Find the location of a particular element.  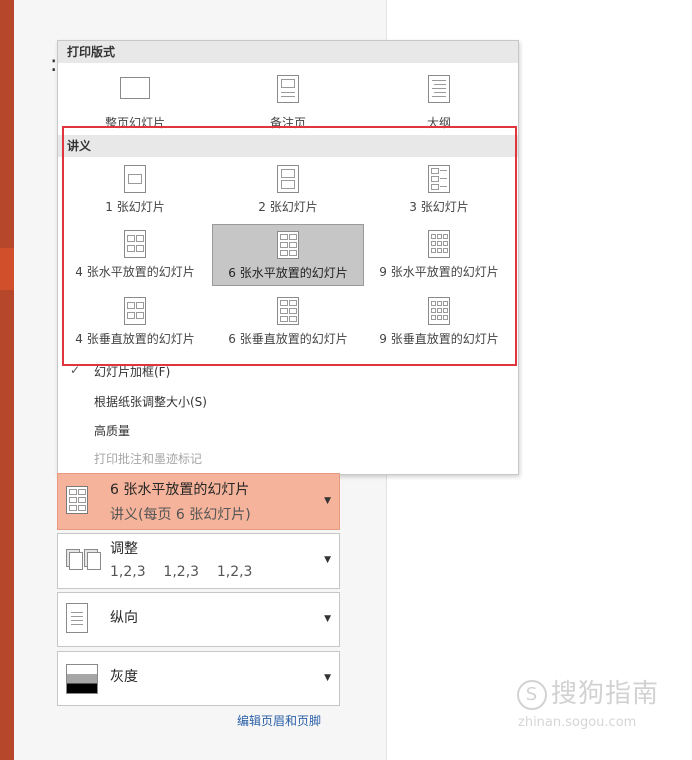

option-full-page-slides: 整页幻灯片 is located at coordinates (135, 97).